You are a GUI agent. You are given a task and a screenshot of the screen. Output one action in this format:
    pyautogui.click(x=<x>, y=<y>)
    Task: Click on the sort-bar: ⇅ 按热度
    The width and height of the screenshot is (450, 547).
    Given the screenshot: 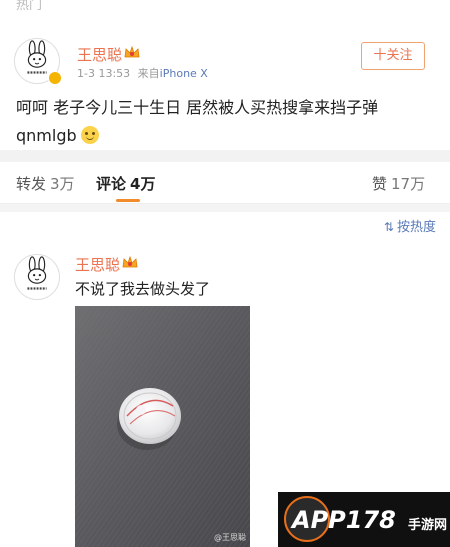 What is the action you would take?
    pyautogui.click(x=225, y=225)
    